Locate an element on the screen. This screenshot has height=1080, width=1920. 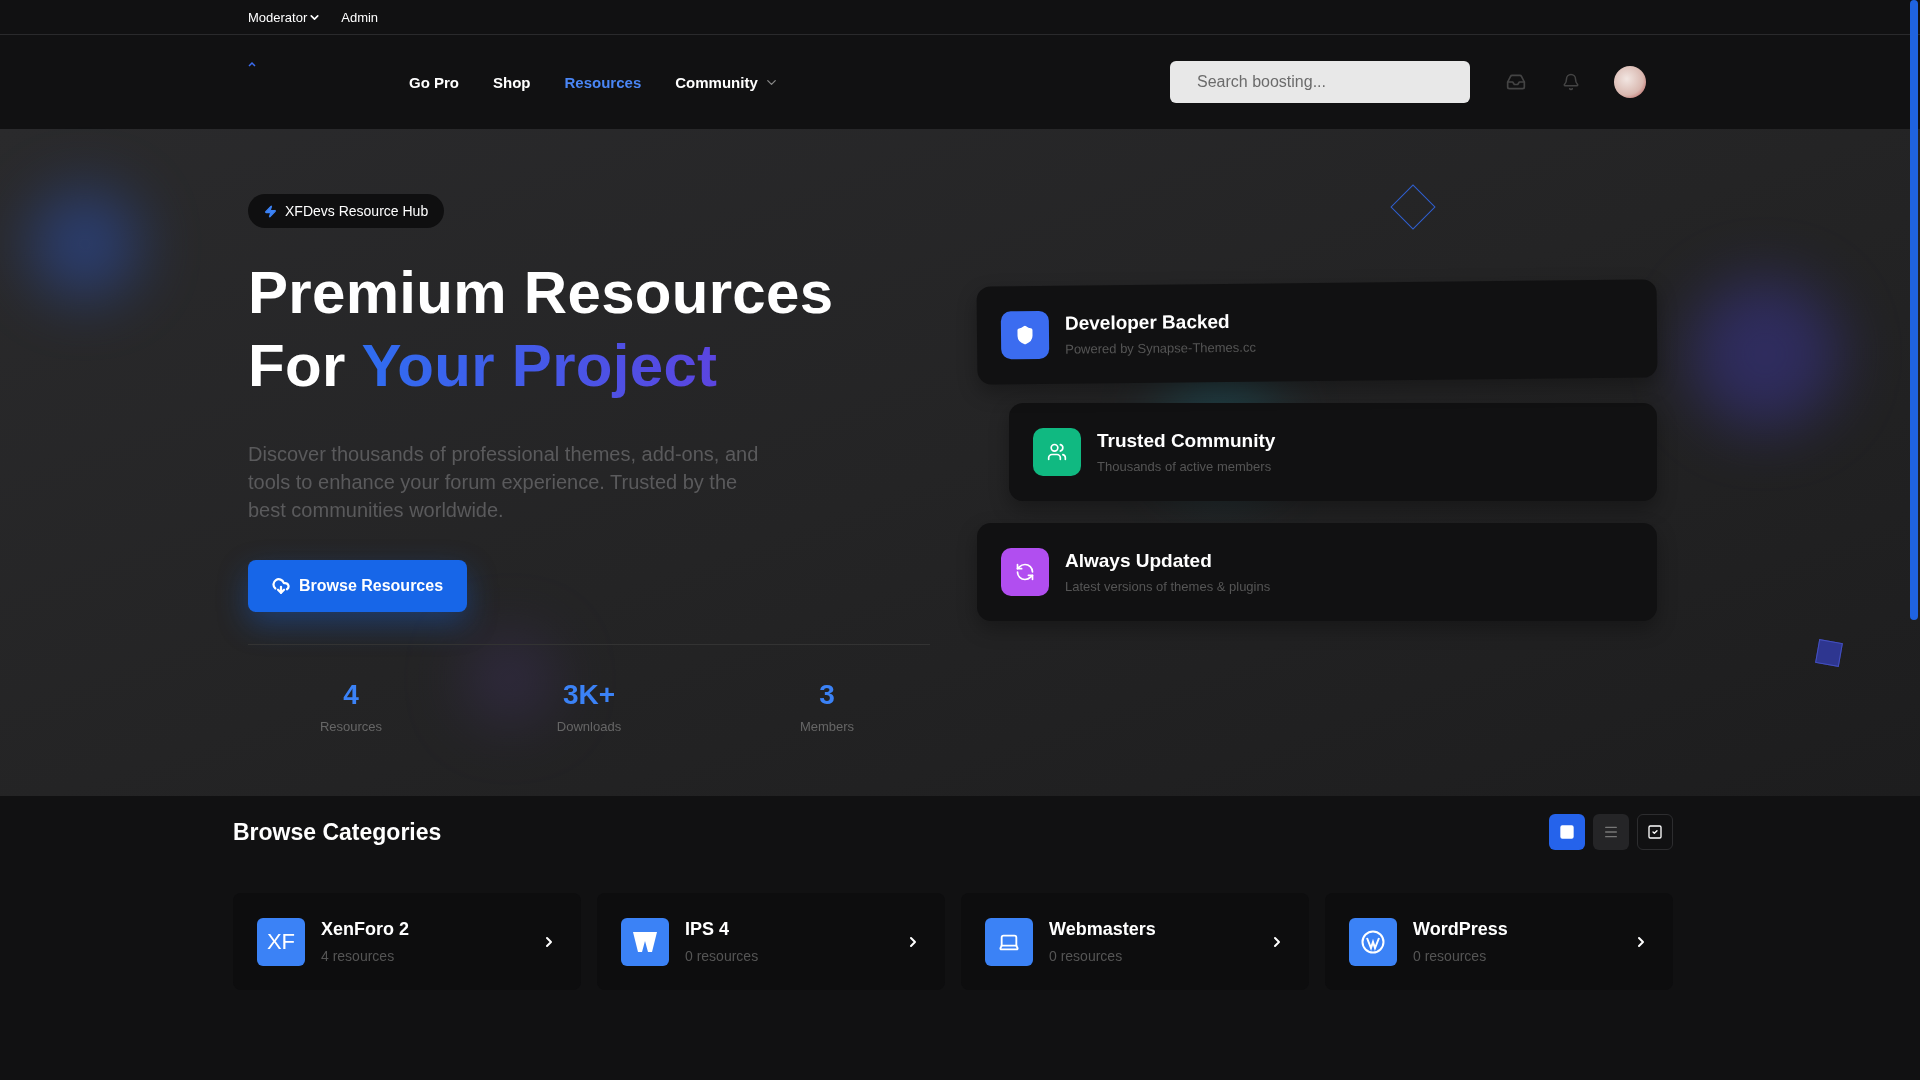
category-name: XenForo 2 is located at coordinates (365, 929).